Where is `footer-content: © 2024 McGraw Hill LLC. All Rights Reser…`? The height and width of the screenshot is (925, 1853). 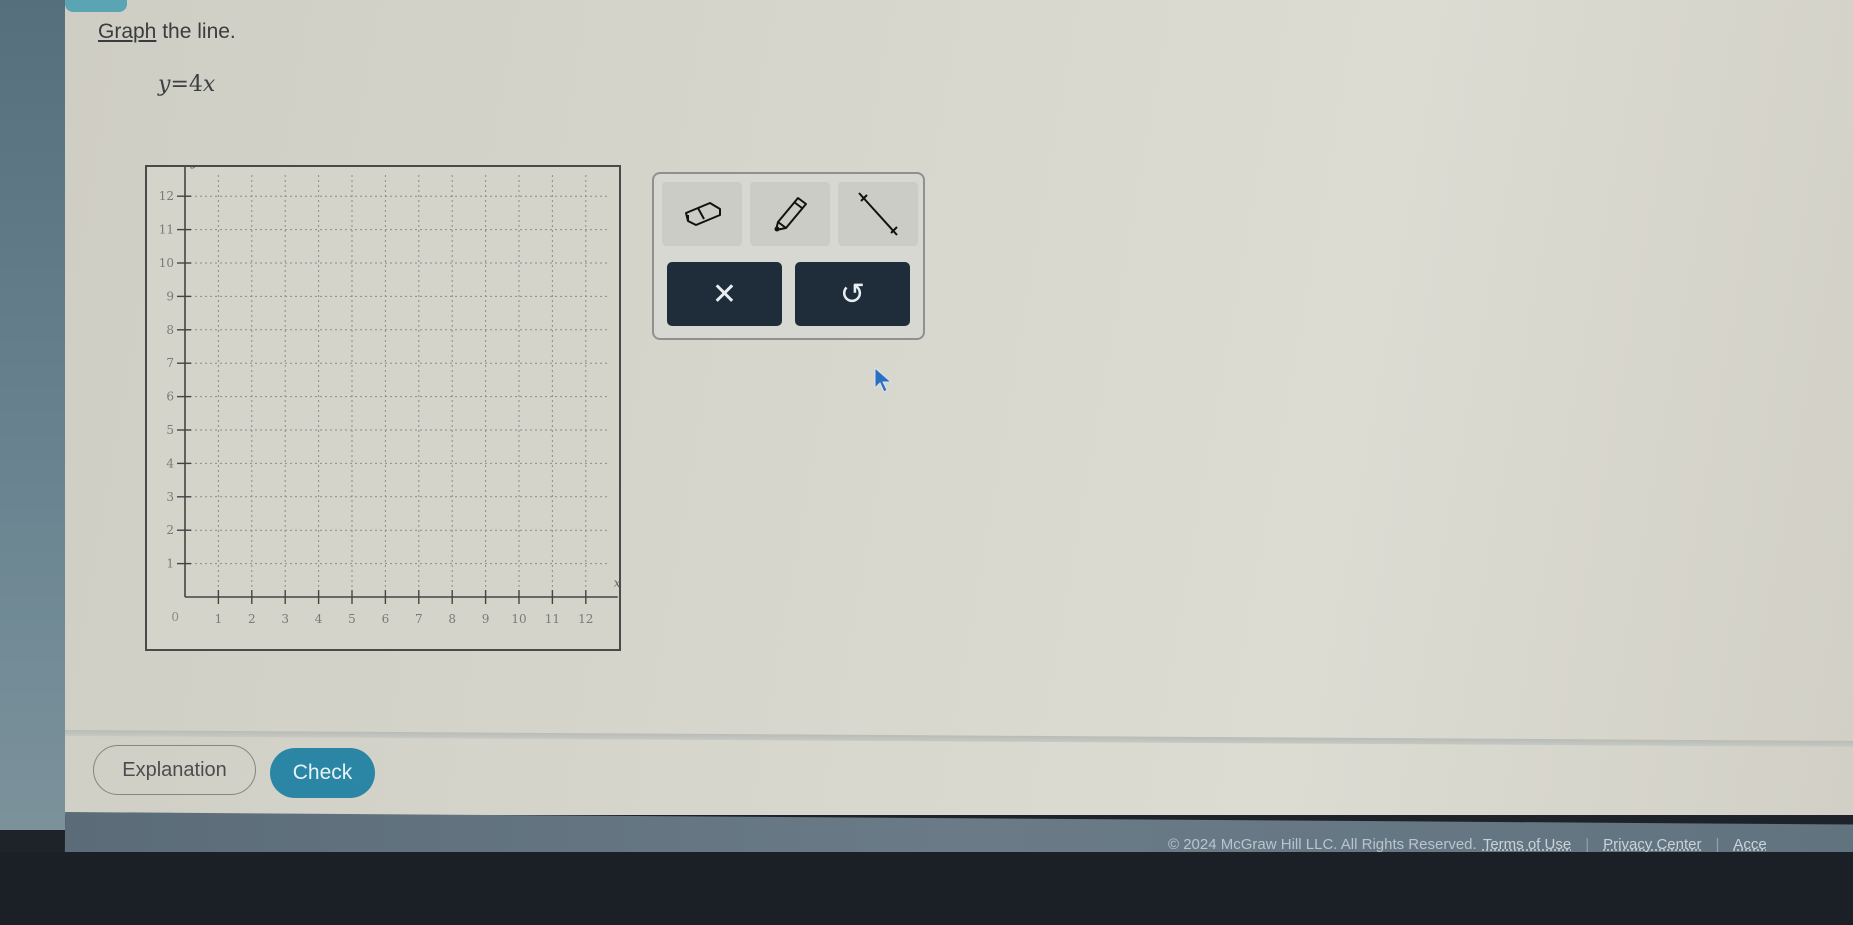
footer-content: © 2024 McGraw Hill LLC. All Rights Reser… is located at coordinates (1468, 844).